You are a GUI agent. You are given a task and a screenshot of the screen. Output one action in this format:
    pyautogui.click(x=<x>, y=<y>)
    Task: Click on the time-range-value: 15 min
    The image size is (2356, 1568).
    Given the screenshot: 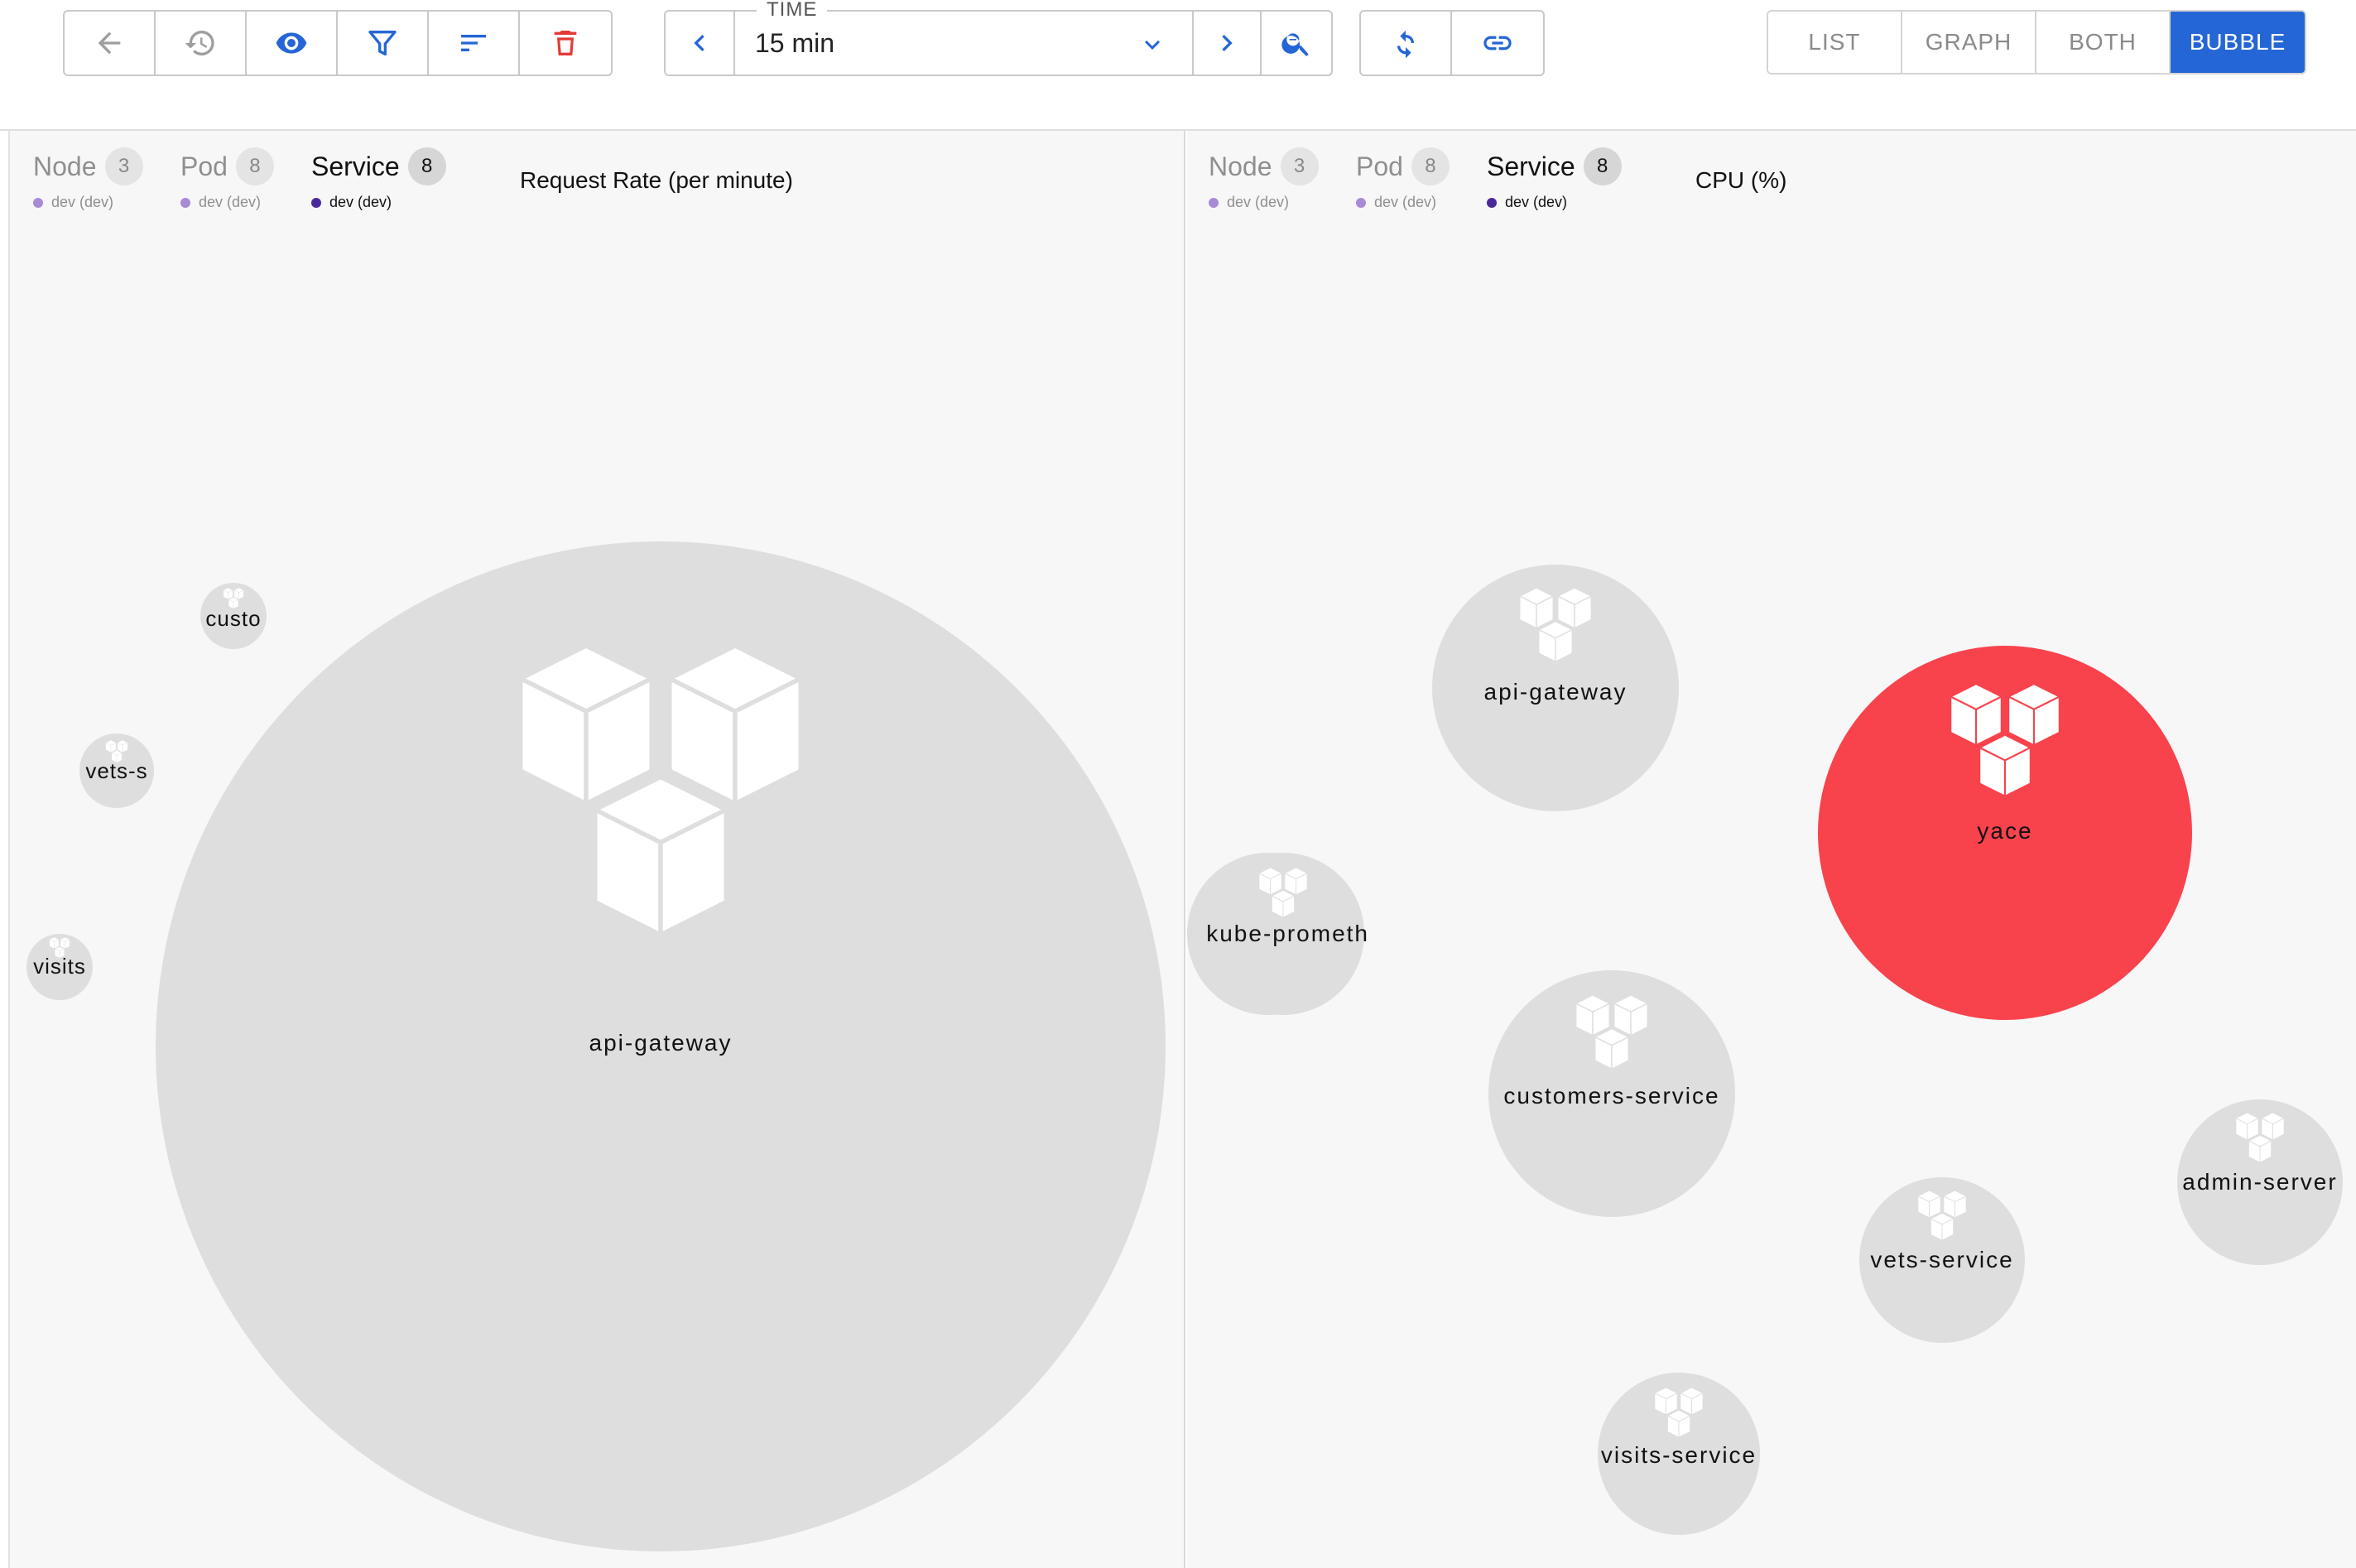 What is the action you would take?
    pyautogui.click(x=795, y=42)
    